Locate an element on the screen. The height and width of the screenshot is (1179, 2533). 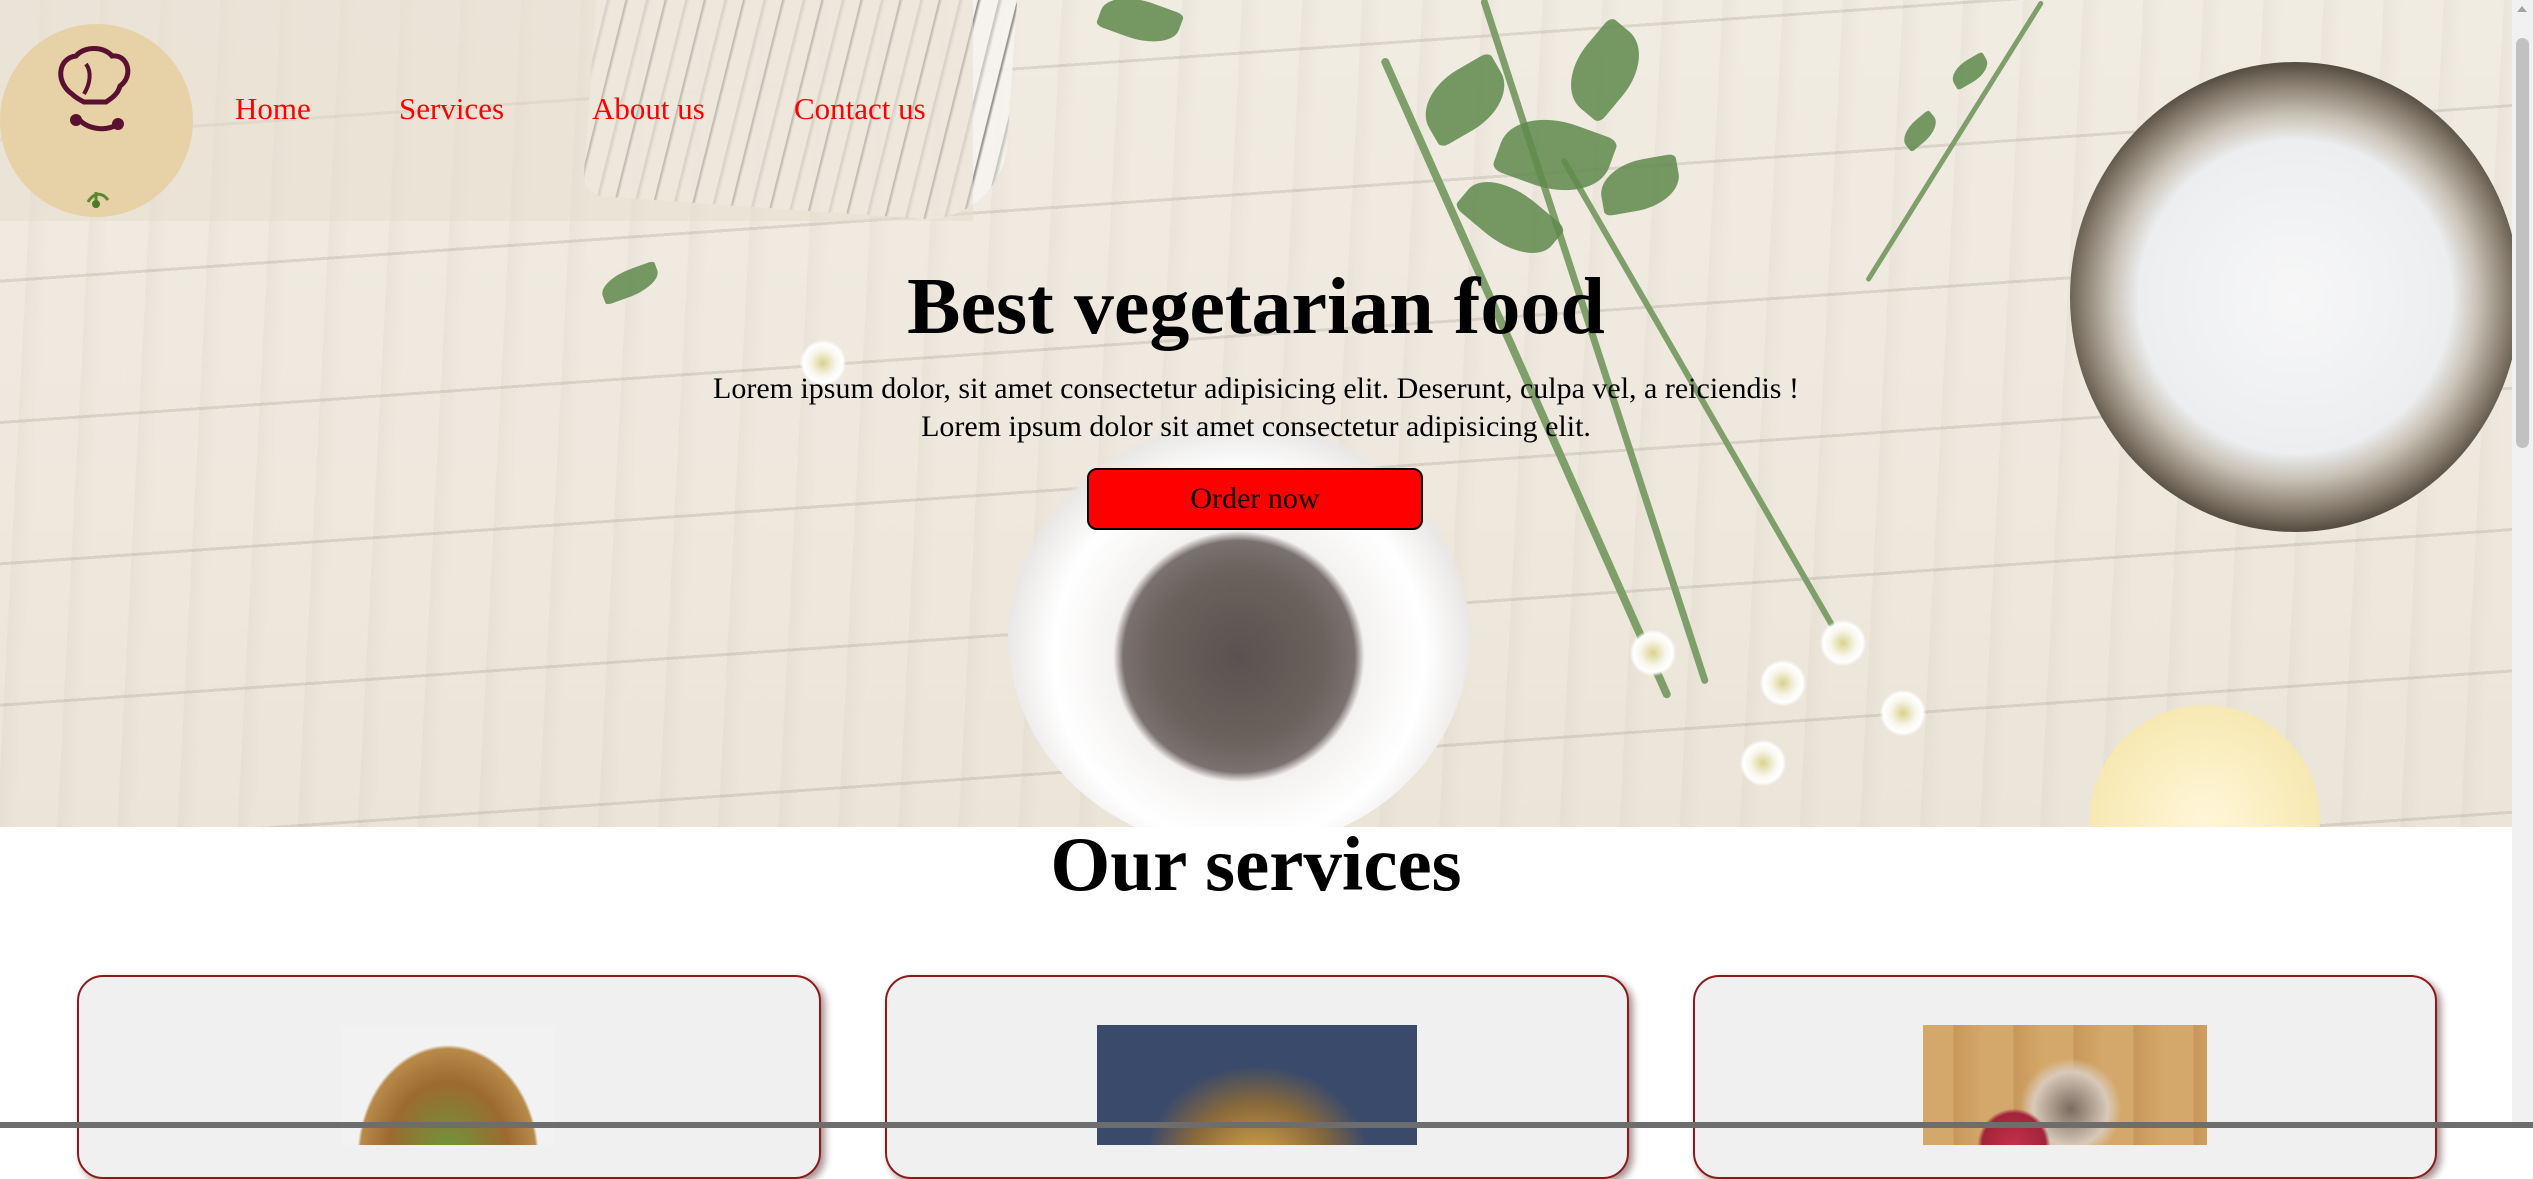
site-header: Home Services About us Contact us is located at coordinates (486, 110).